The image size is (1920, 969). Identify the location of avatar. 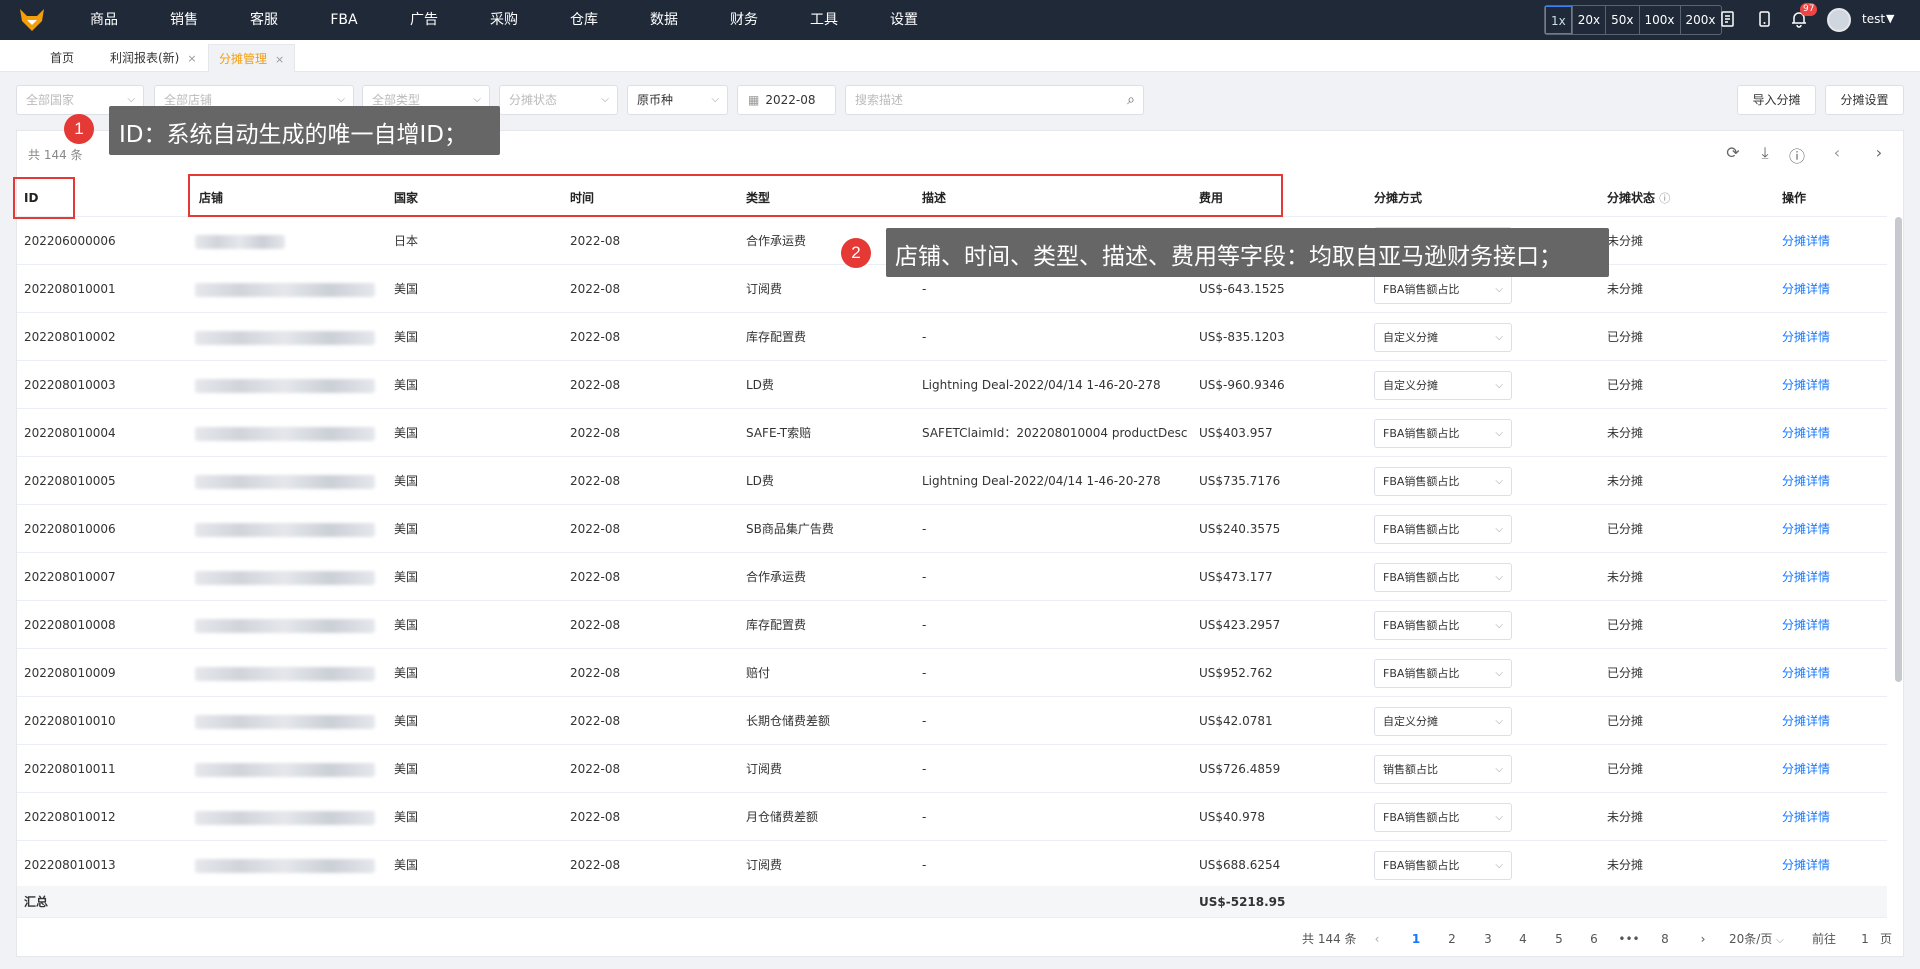
(1839, 20).